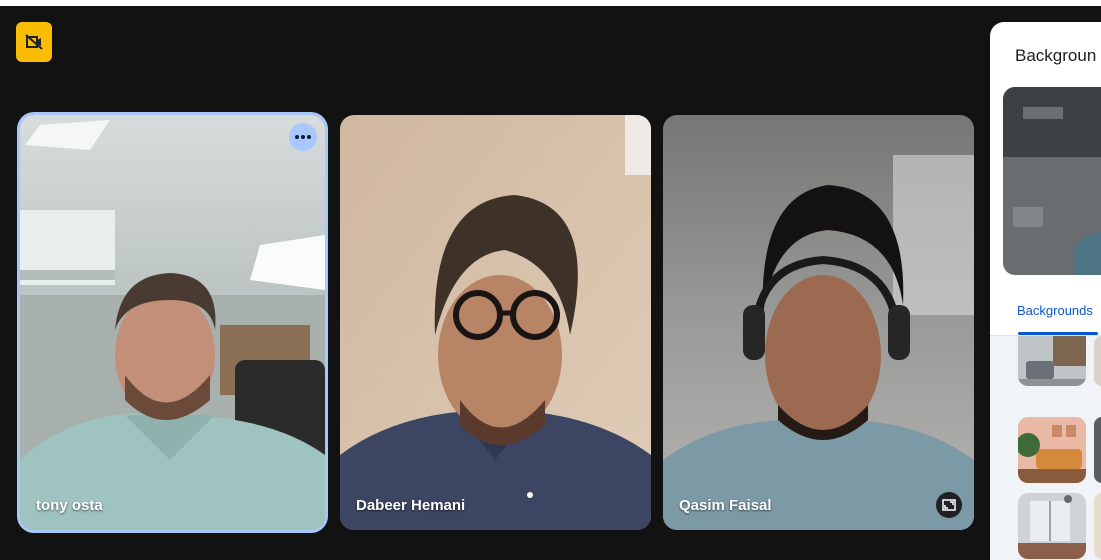 Image resolution: width=1101 pixels, height=560 pixels. What do you see at coordinates (411, 505) in the screenshot?
I see `participant-name: Dabeer Hemani` at bounding box center [411, 505].